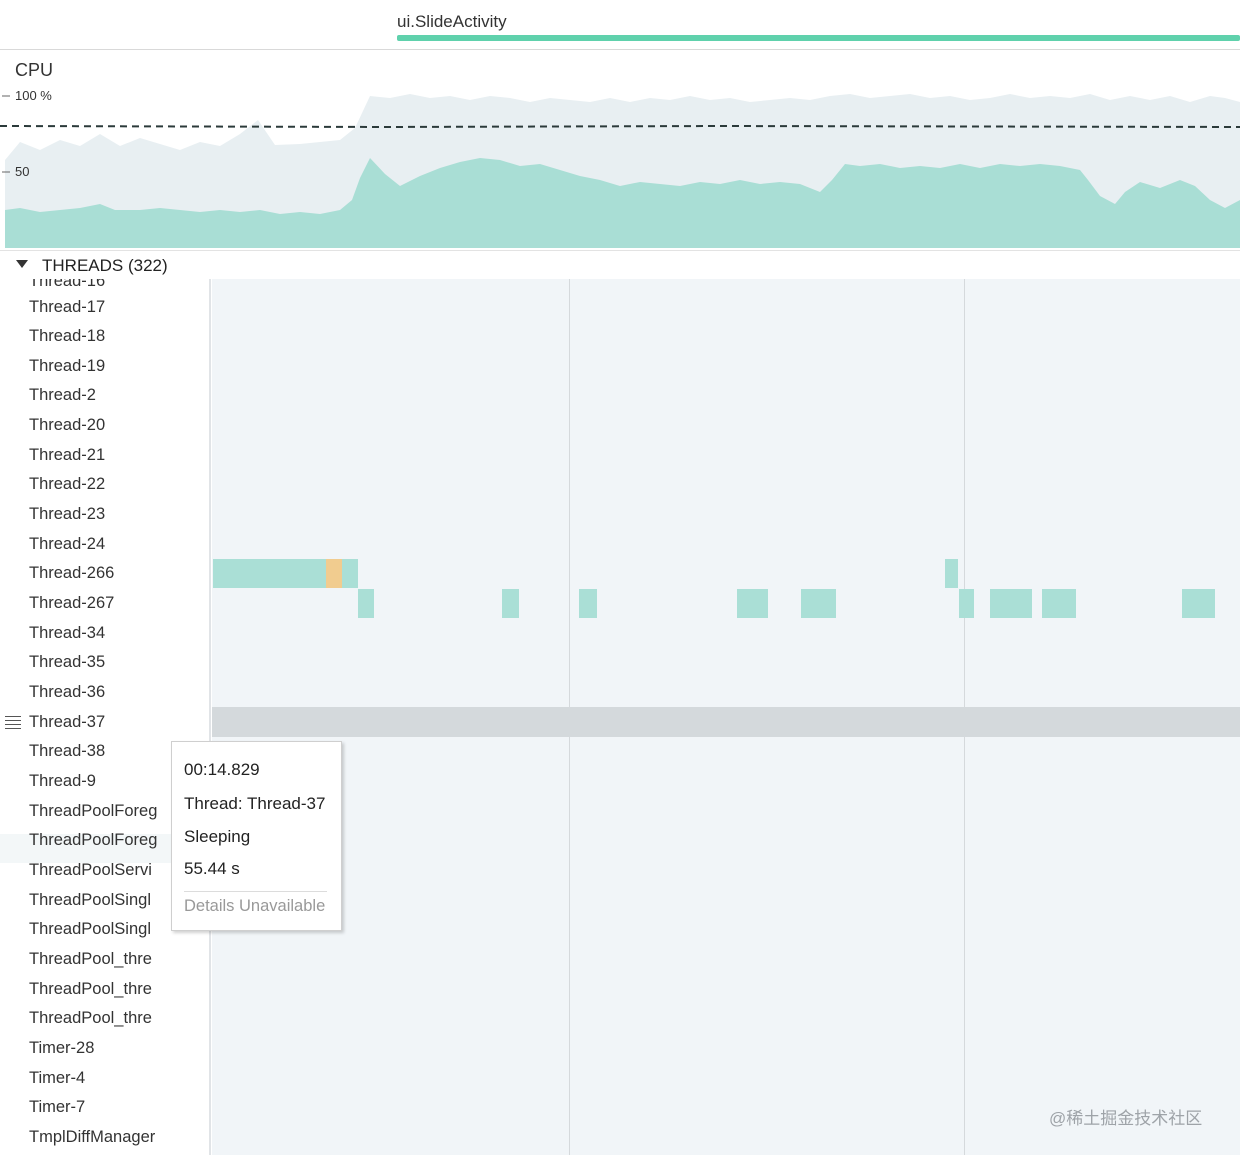  I want to click on thread-name-item: Timer-4, so click(101, 1078).